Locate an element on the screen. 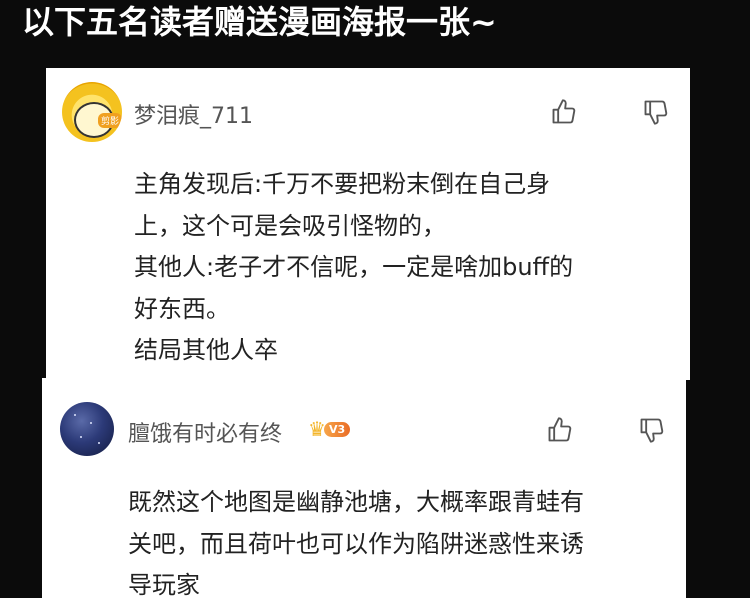  page-title: 以下五名读者赠送漫画海报一张~ is located at coordinates (259, 22).